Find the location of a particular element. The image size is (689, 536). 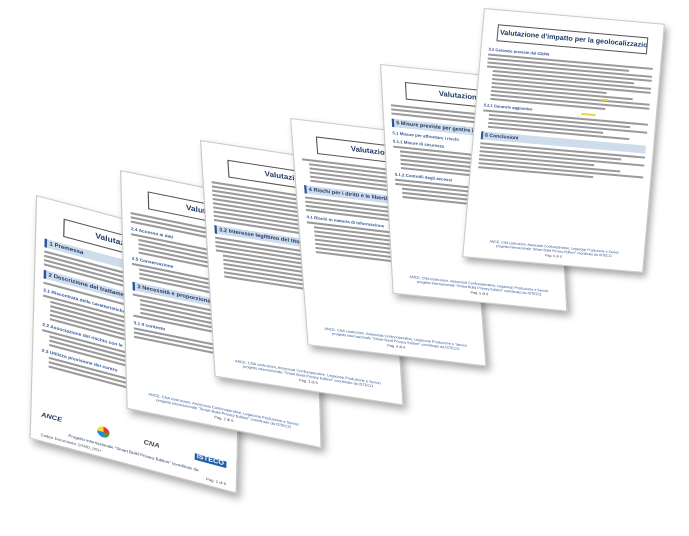

isteco-logo: ISTECO is located at coordinates (210, 461).